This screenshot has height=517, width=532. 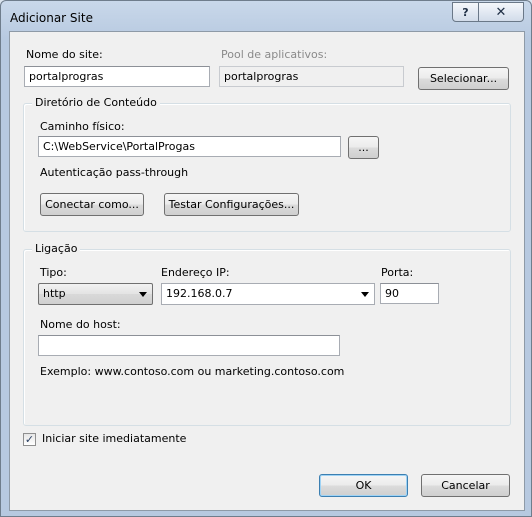 I want to click on type-label: Tipo:, so click(x=53, y=272).